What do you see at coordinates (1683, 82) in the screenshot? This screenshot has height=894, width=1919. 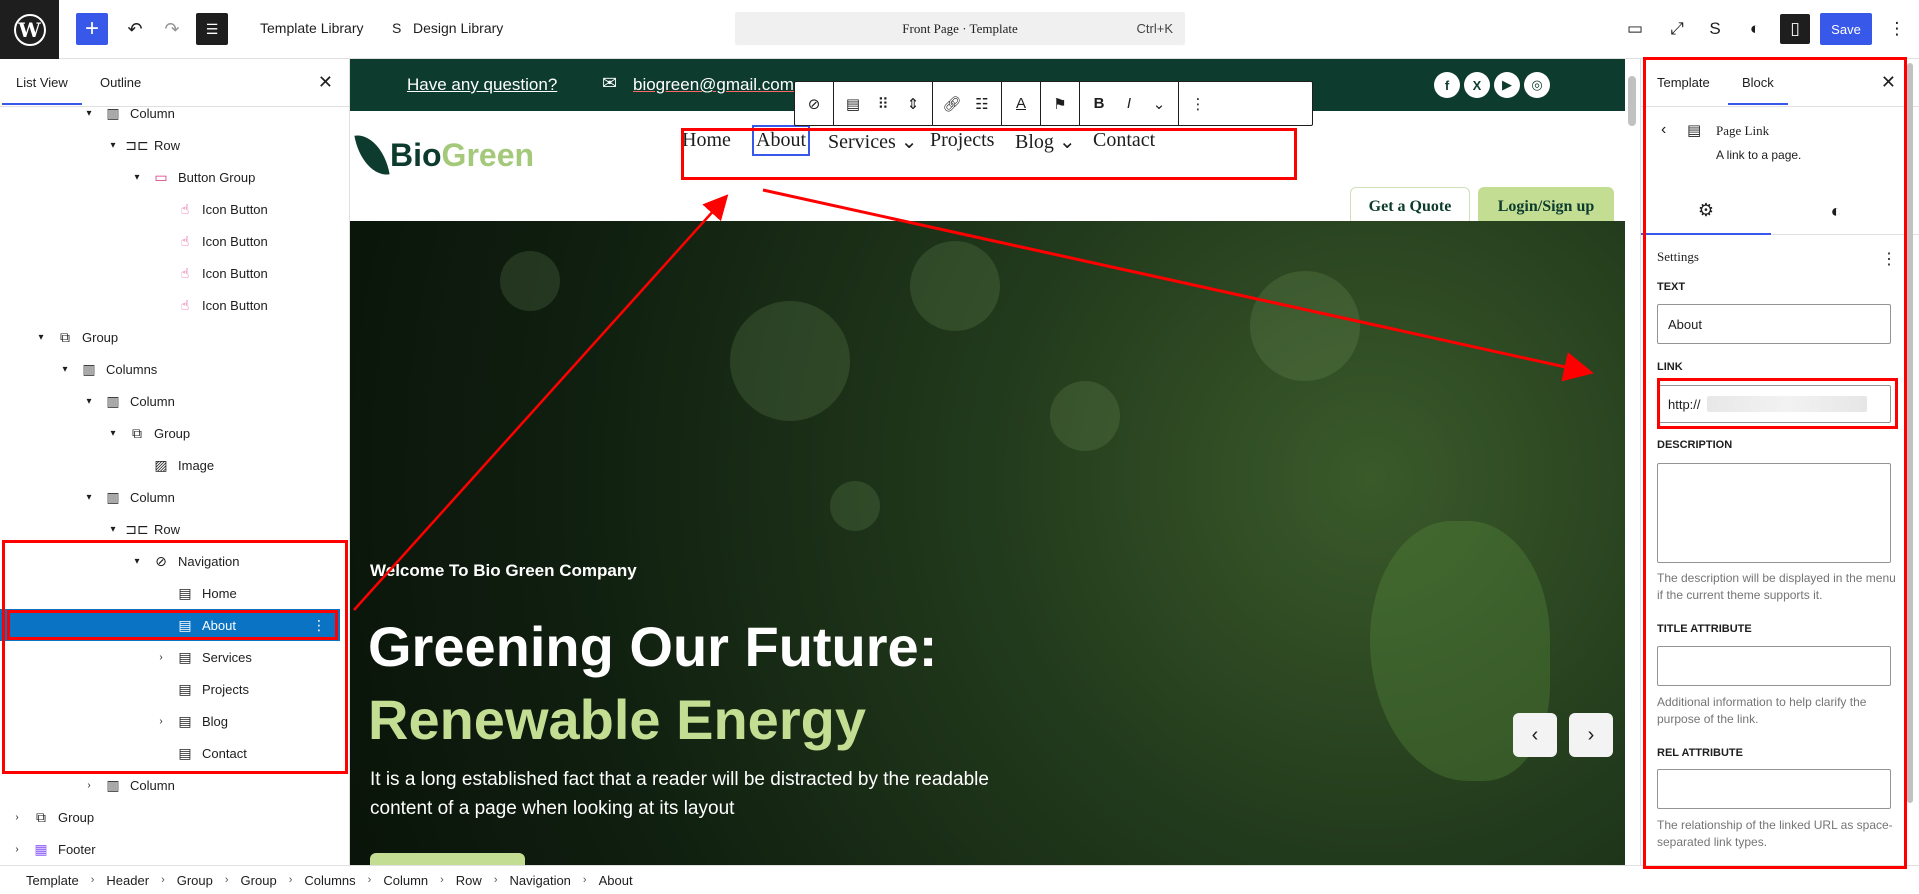 I see `tab-template: Template` at bounding box center [1683, 82].